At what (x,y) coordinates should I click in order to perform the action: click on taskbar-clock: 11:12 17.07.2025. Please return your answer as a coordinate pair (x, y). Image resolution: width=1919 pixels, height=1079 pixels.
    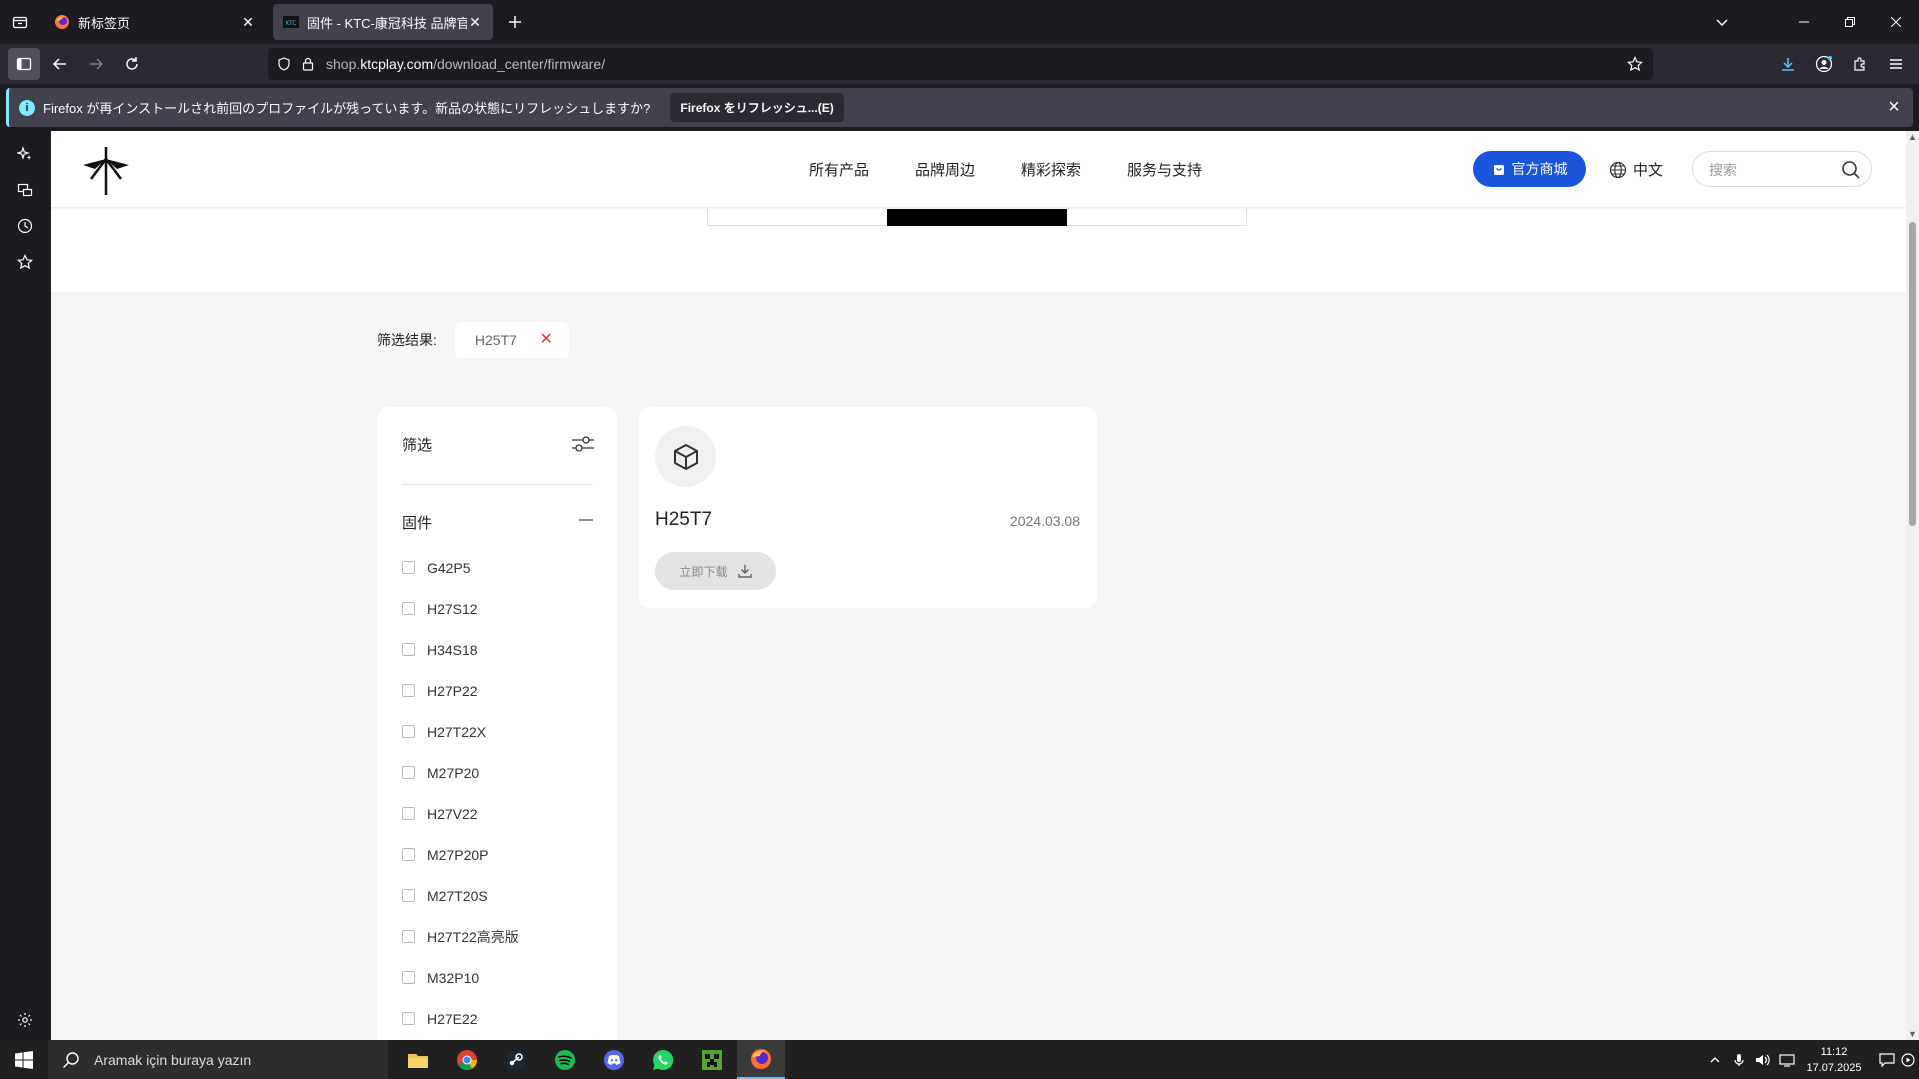
    Looking at the image, I should click on (1834, 1060).